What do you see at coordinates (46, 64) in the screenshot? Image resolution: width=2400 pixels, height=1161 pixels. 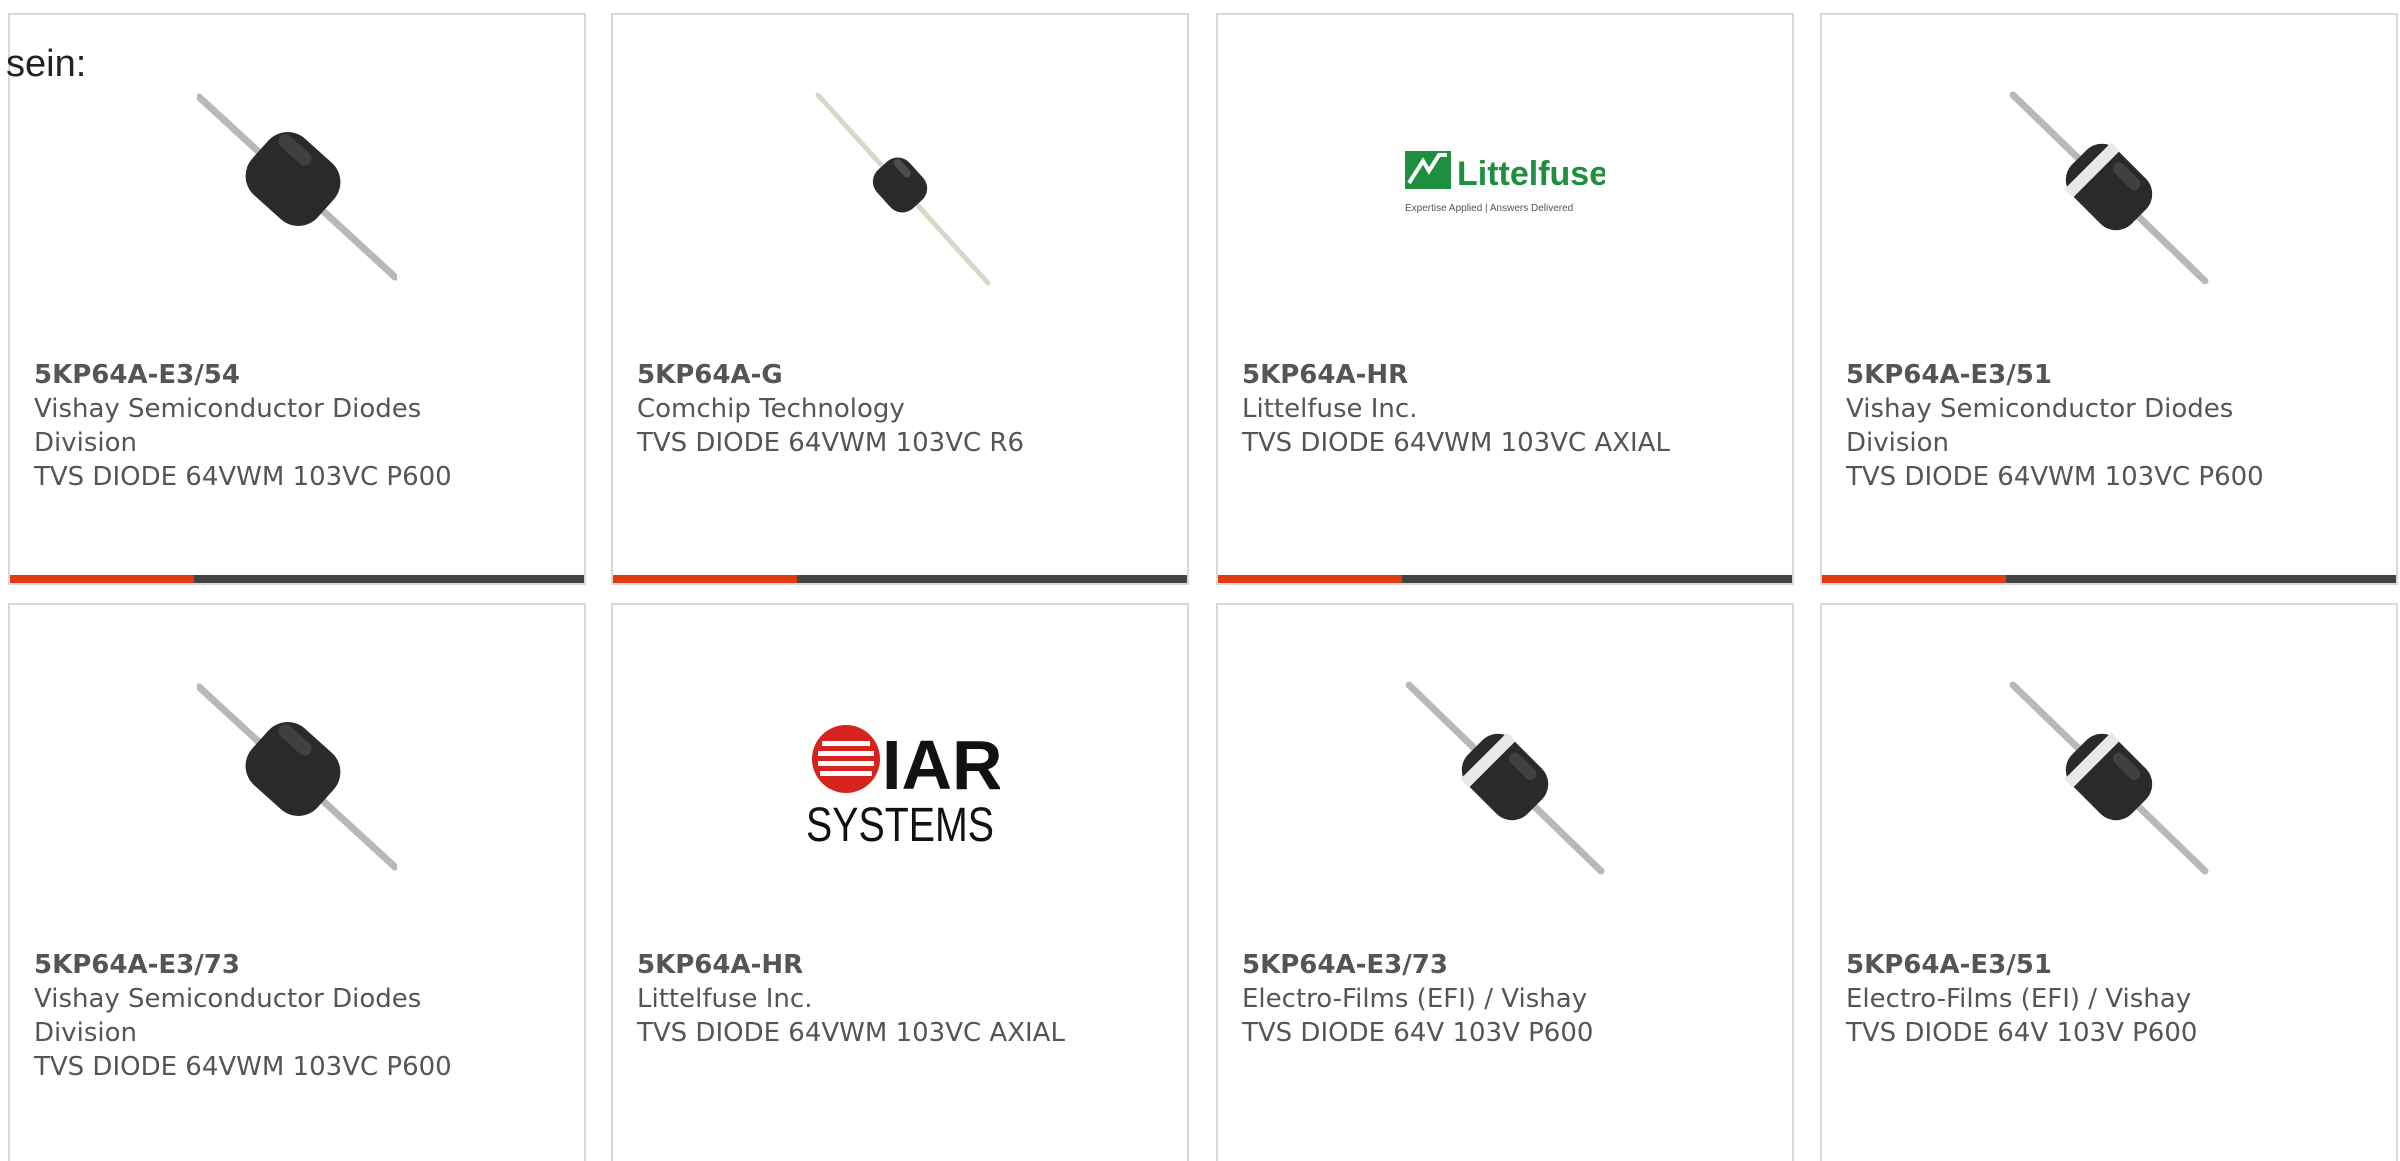 I see `intro-text: sein:` at bounding box center [46, 64].